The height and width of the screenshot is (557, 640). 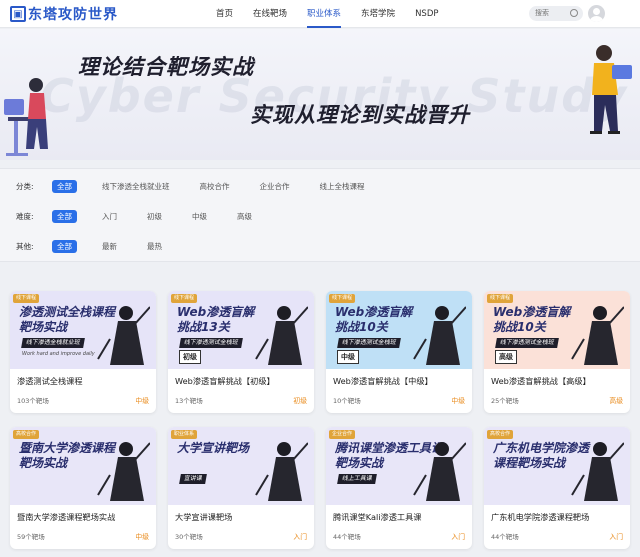 I want to click on course-title: Web渗透盲解挑战【高级】, so click(x=541, y=381).